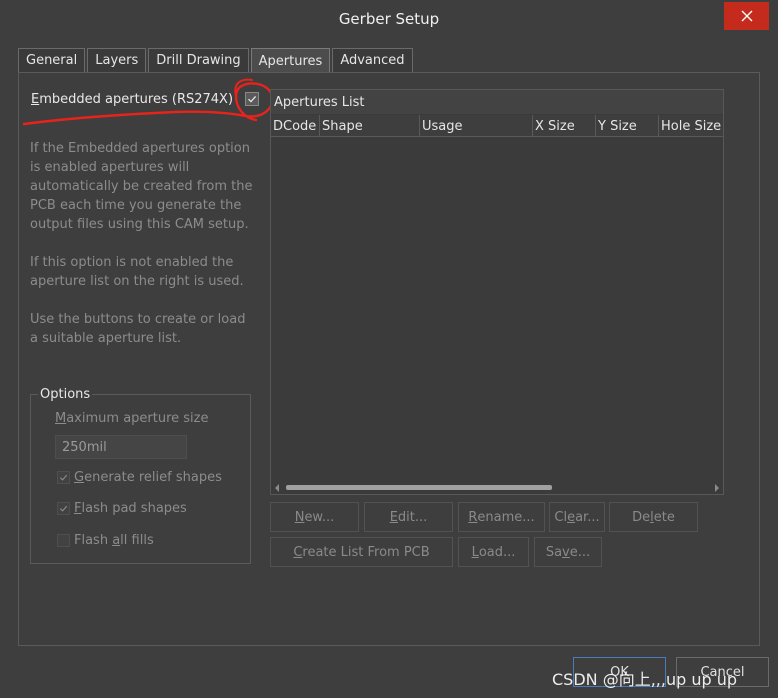  Describe the element at coordinates (290, 60) in the screenshot. I see `tab-apertures: Apertures` at that location.